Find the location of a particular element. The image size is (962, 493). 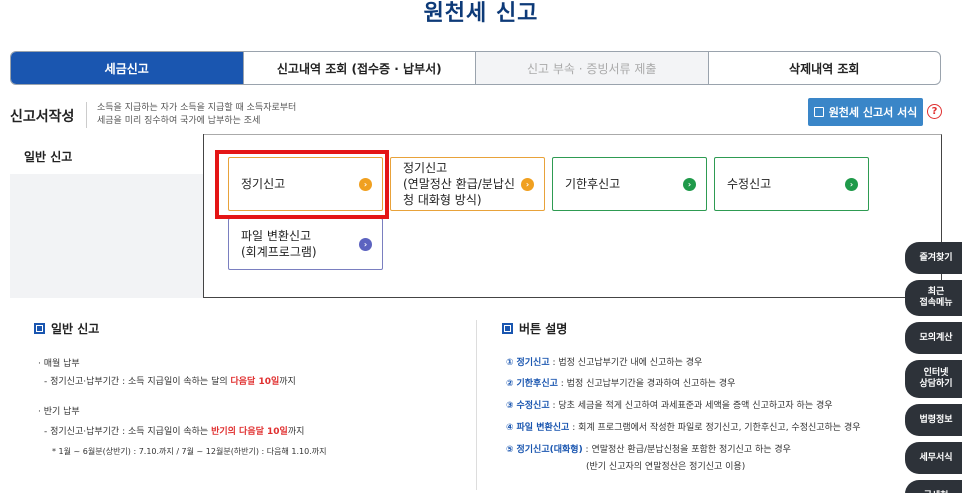

half-detail-text: - 정기신고·납부기간 : 소득 지급일이 속하는 is located at coordinates (128, 432).